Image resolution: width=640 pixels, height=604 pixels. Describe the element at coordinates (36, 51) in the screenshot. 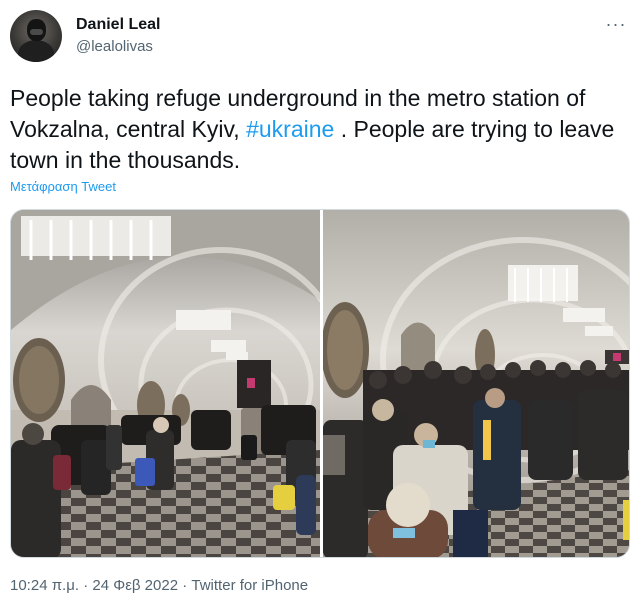

I see `avatar-shoulders` at that location.